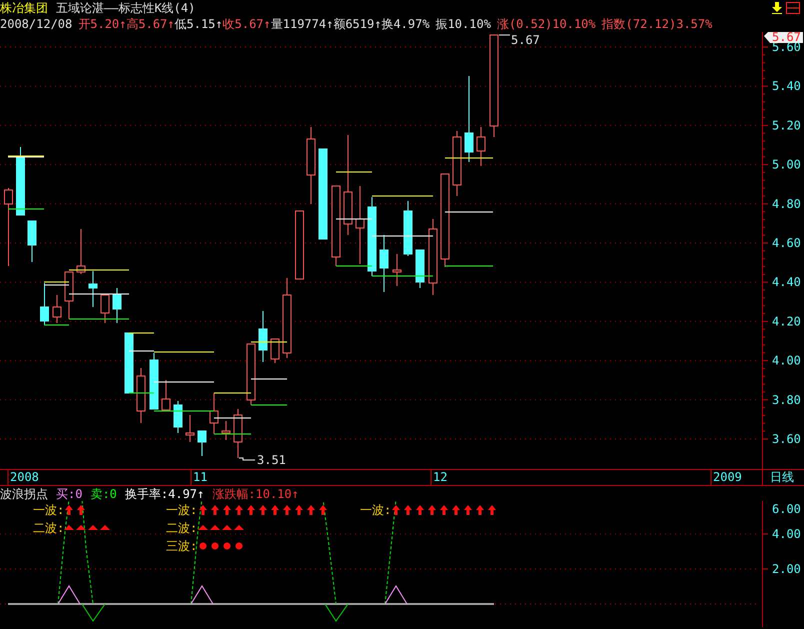 The height and width of the screenshot is (629, 804). I want to click on quote-value: 额6519↑, so click(357, 24).